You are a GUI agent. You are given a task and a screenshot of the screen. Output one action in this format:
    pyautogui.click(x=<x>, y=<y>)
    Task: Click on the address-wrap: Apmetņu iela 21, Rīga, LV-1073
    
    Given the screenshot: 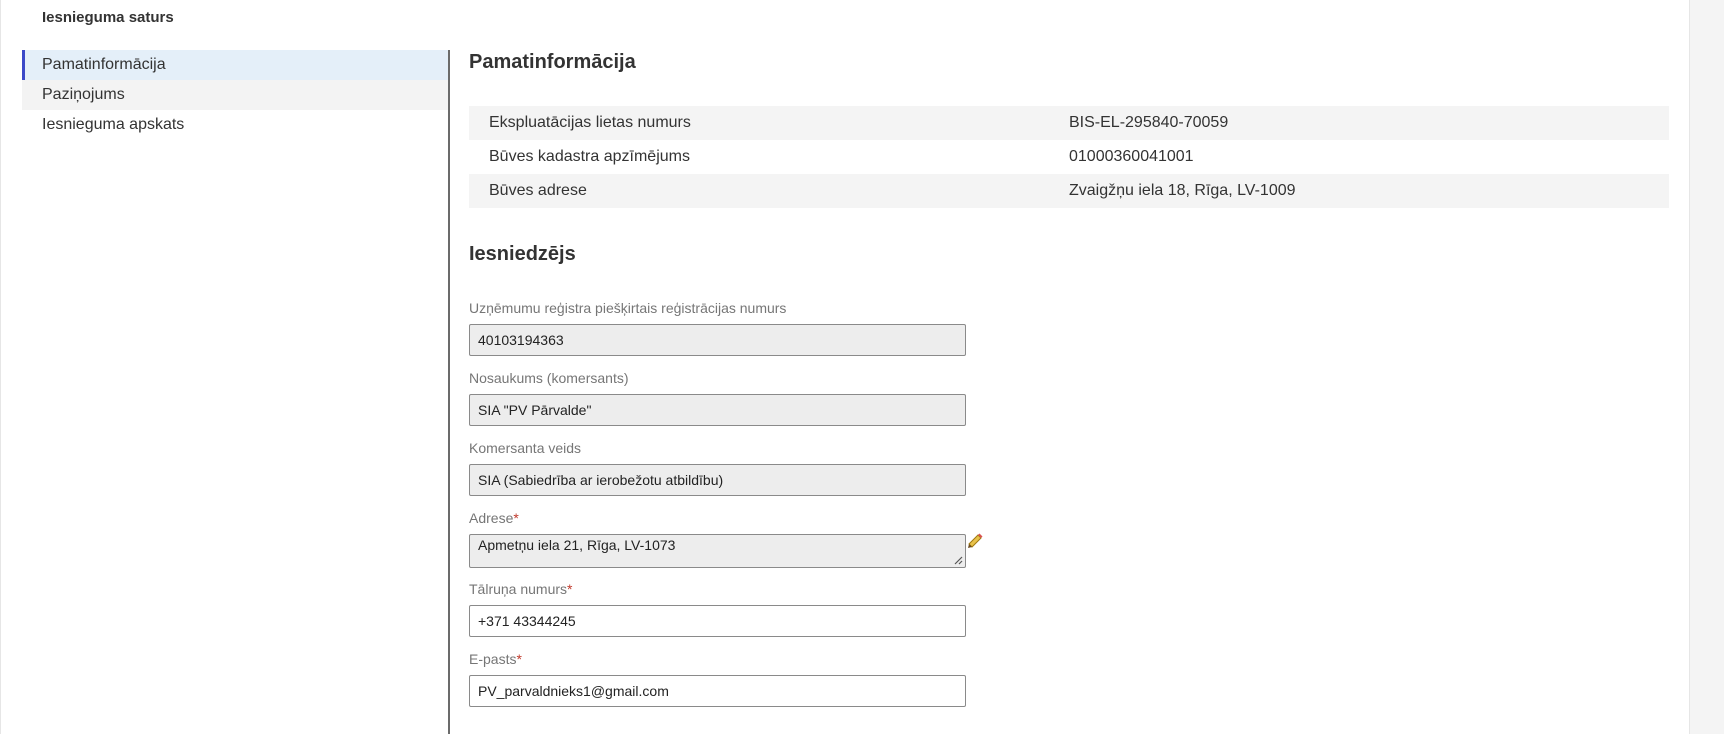 What is the action you would take?
    pyautogui.click(x=729, y=550)
    